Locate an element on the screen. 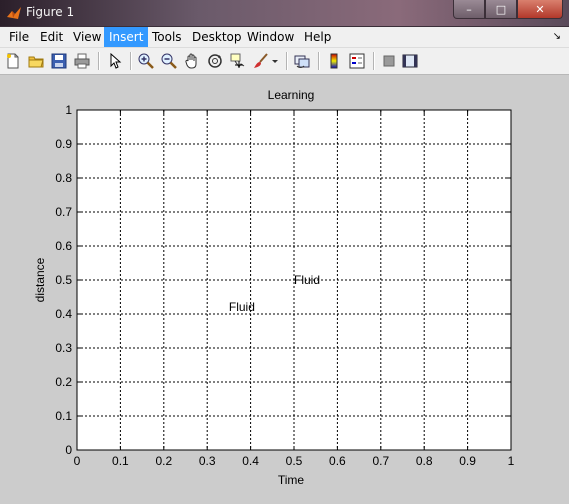 This screenshot has height=504, width=569. pan-hand-icon is located at coordinates (192, 61).